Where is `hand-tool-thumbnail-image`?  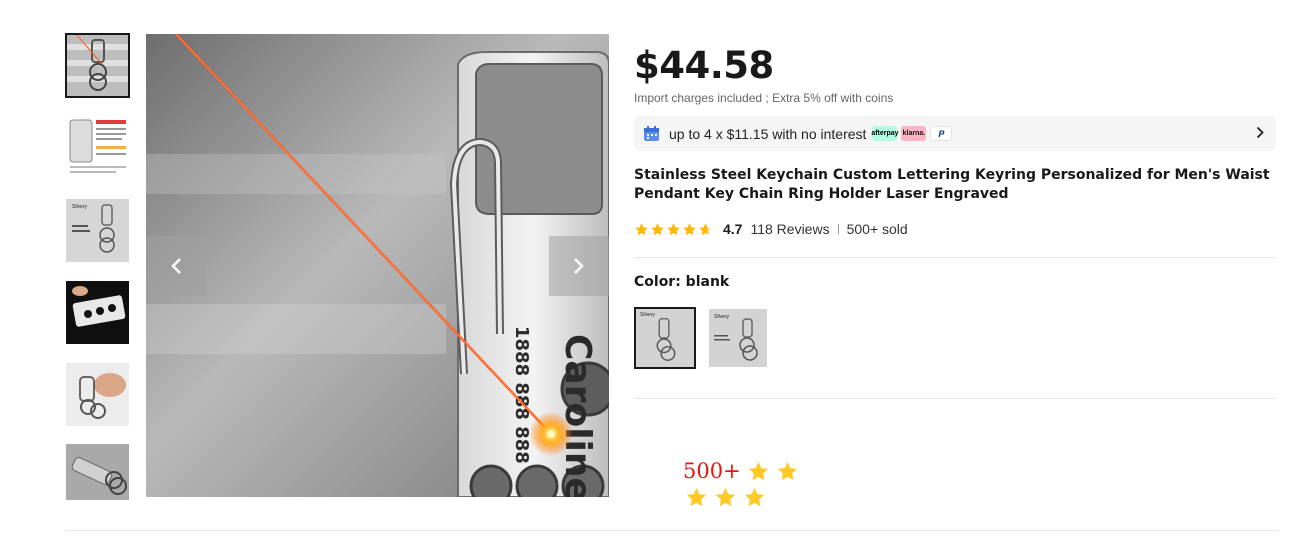 hand-tool-thumbnail-image is located at coordinates (97, 312).